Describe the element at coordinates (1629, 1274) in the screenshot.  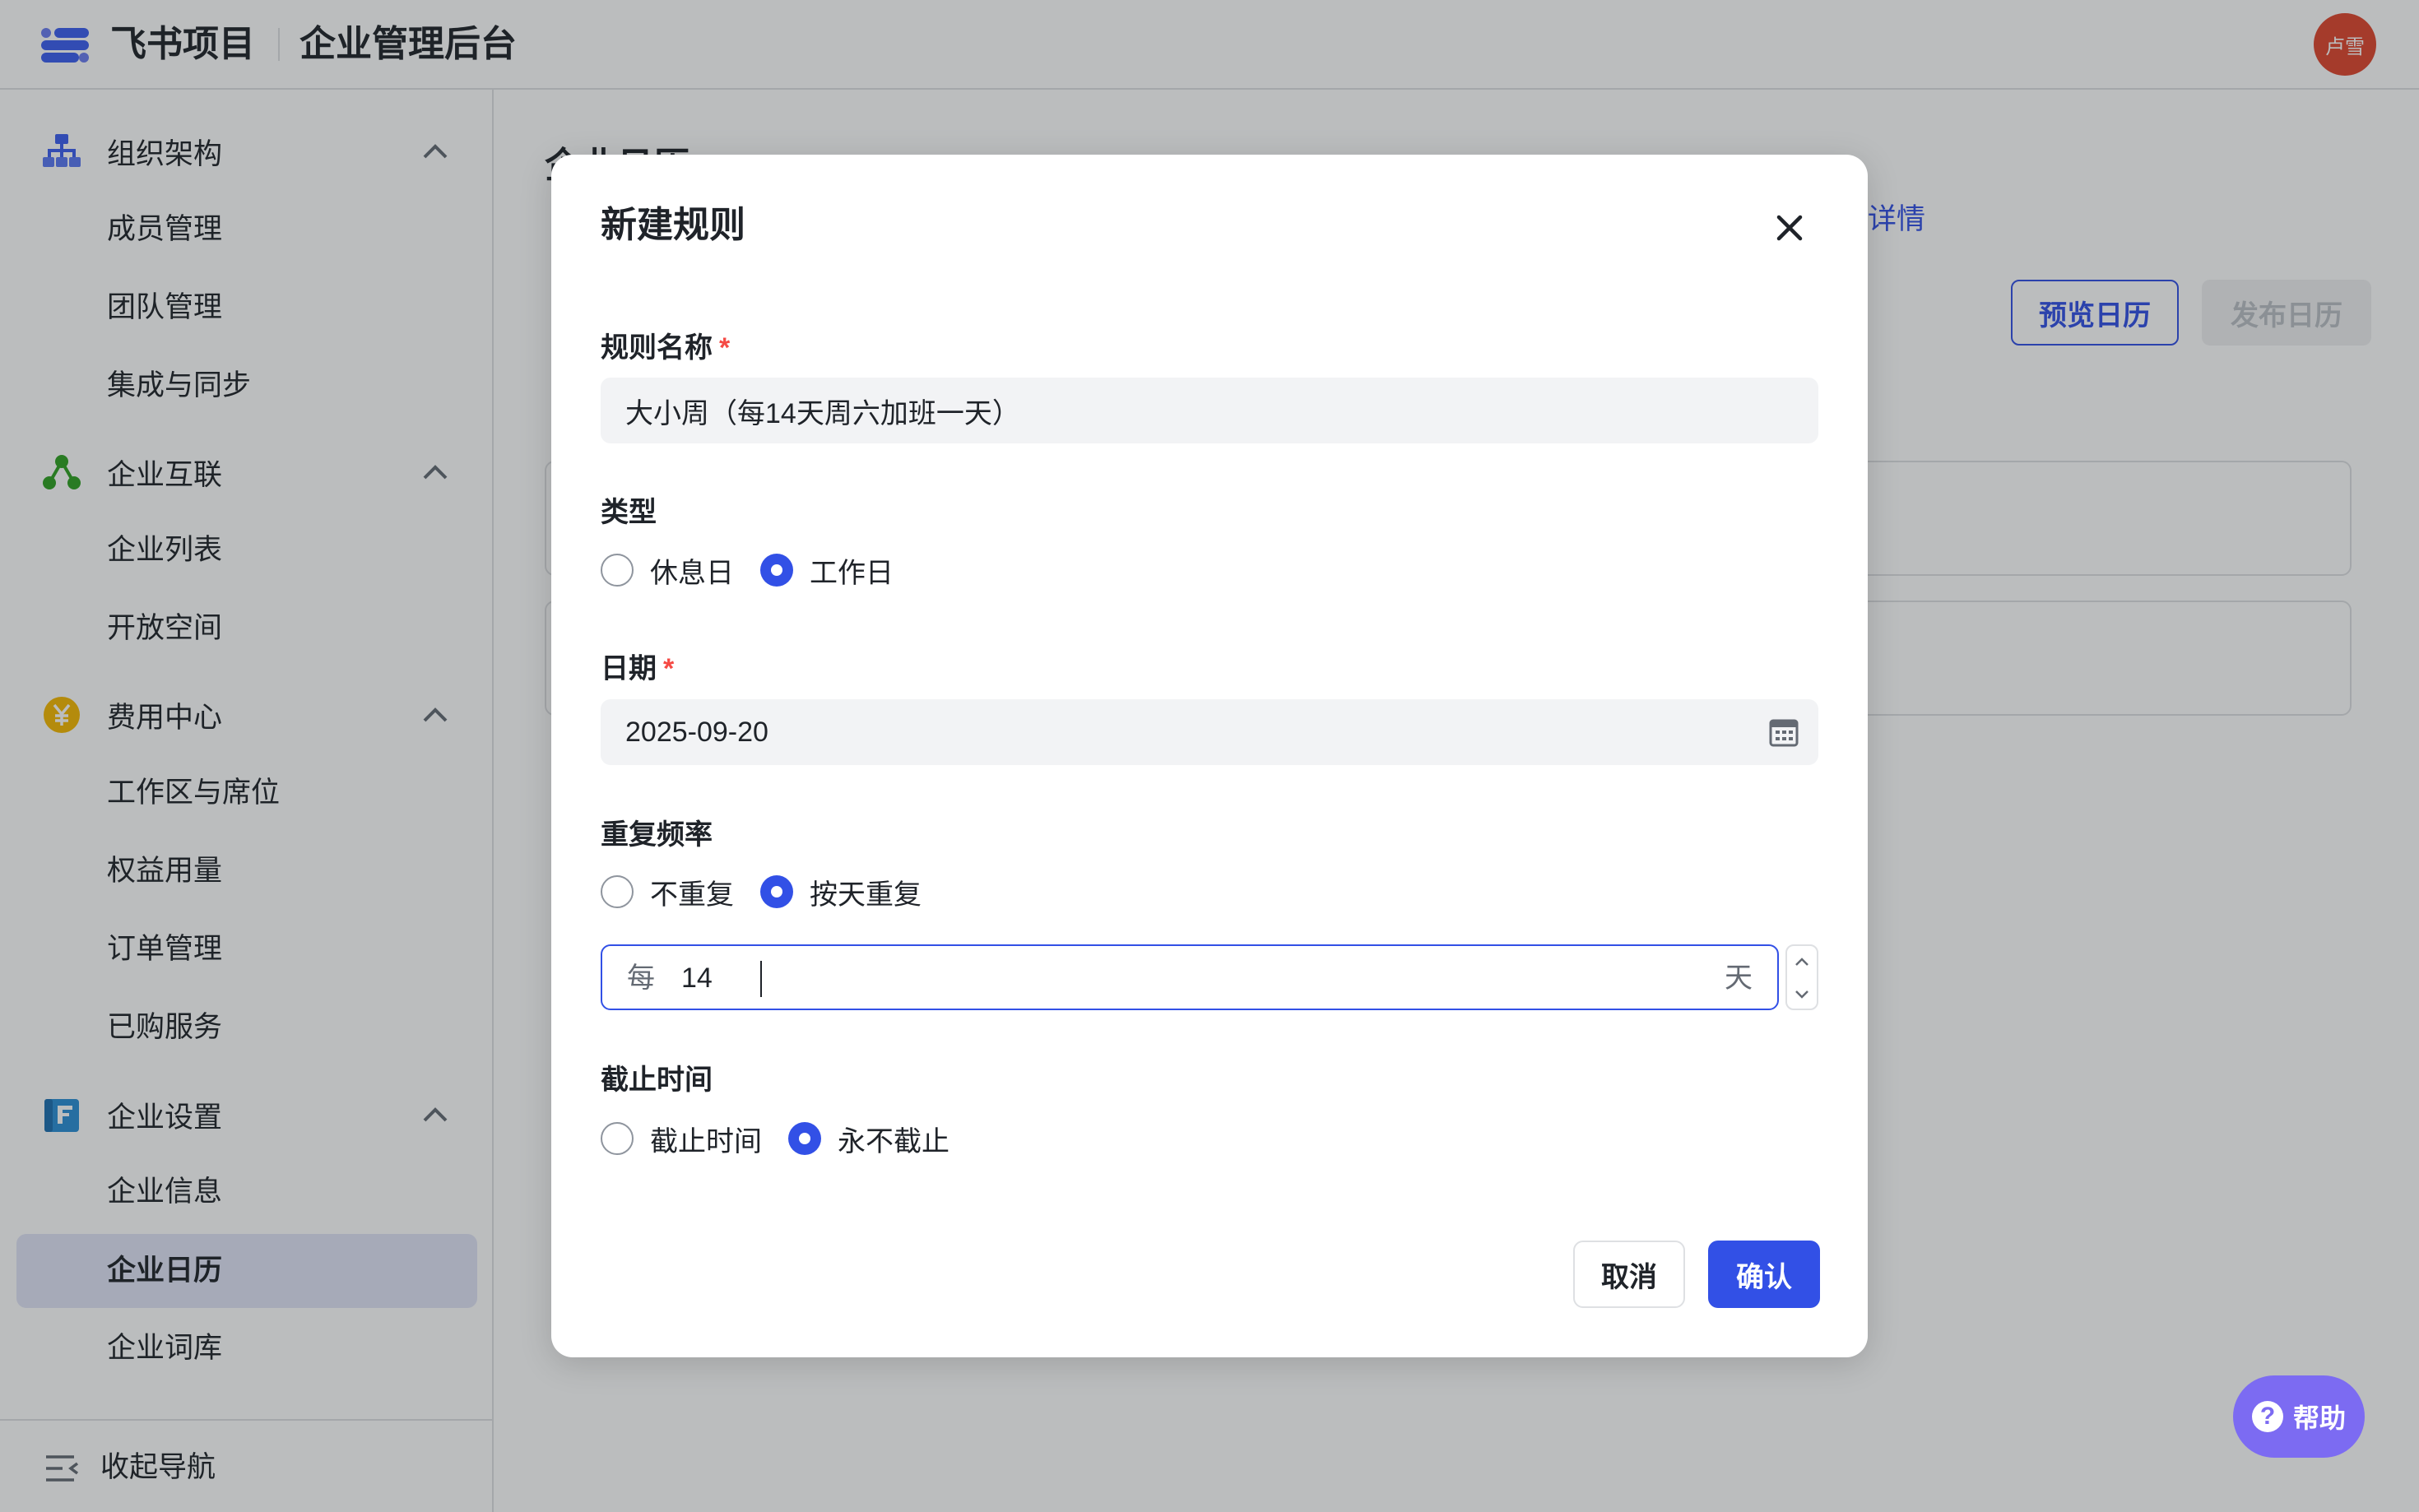
I see `cancel-button: 取消` at that location.